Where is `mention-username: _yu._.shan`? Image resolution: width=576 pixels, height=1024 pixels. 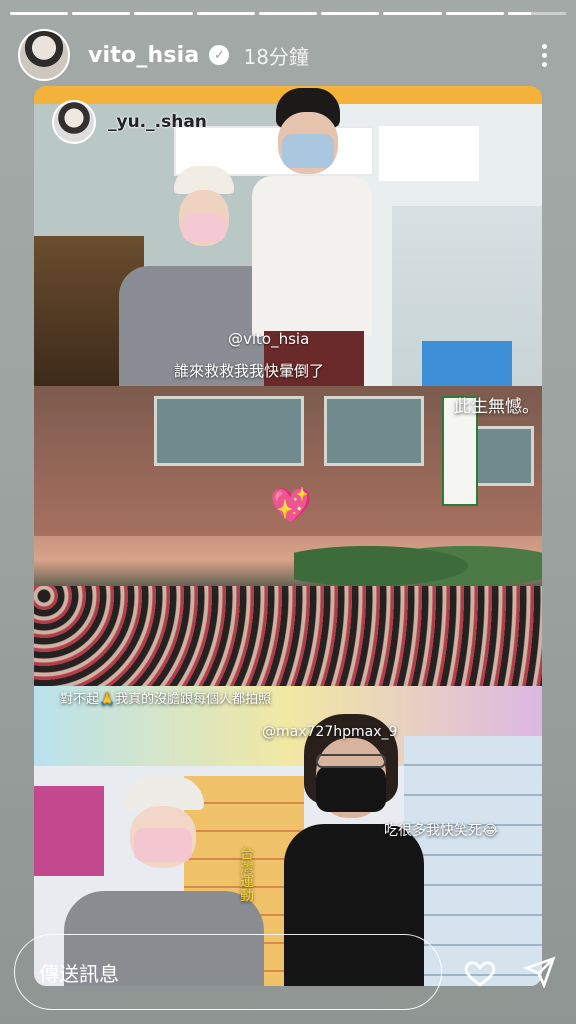 mention-username: _yu._.shan is located at coordinates (157, 122).